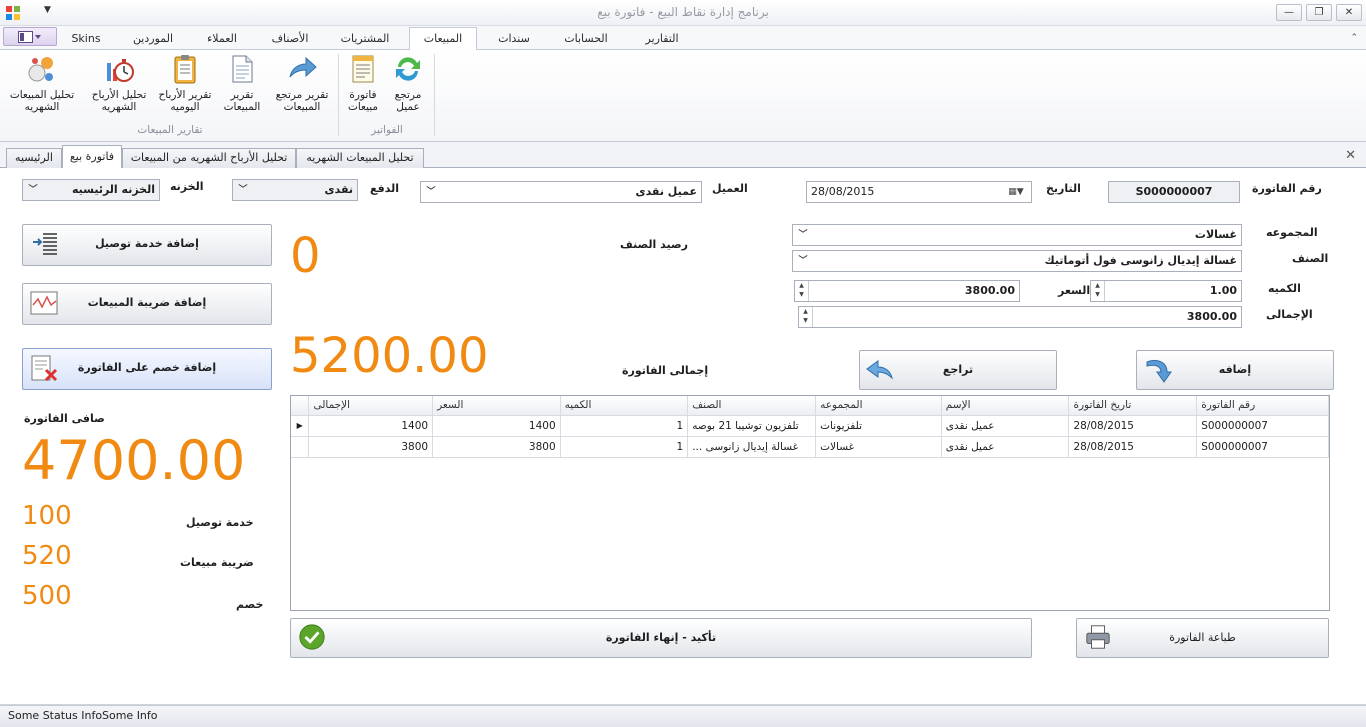  What do you see at coordinates (242, 69) in the screenshot?
I see `document-icon` at bounding box center [242, 69].